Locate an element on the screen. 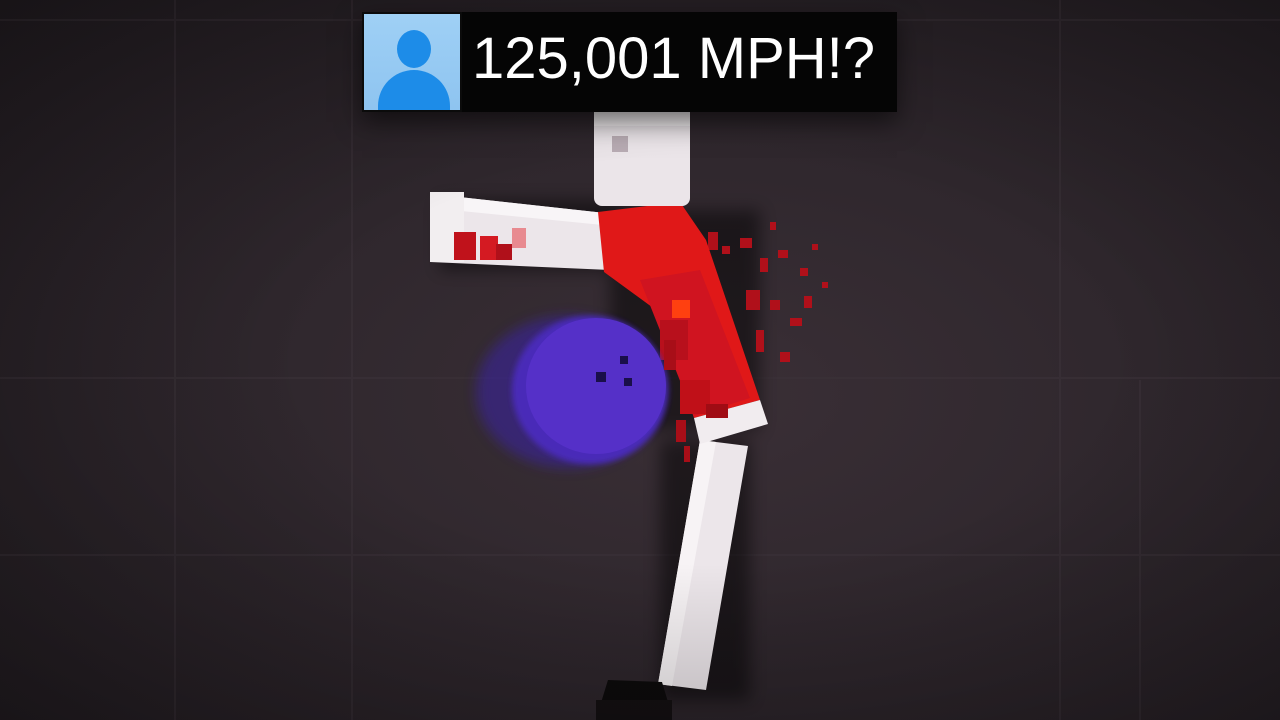 This screenshot has height=720, width=1280. bowling-ball is located at coordinates (572, 392).